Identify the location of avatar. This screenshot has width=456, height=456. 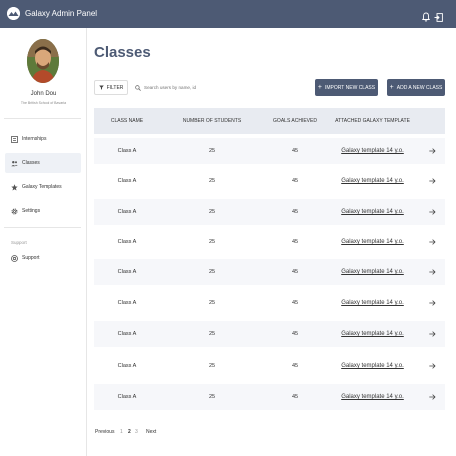
(43, 61).